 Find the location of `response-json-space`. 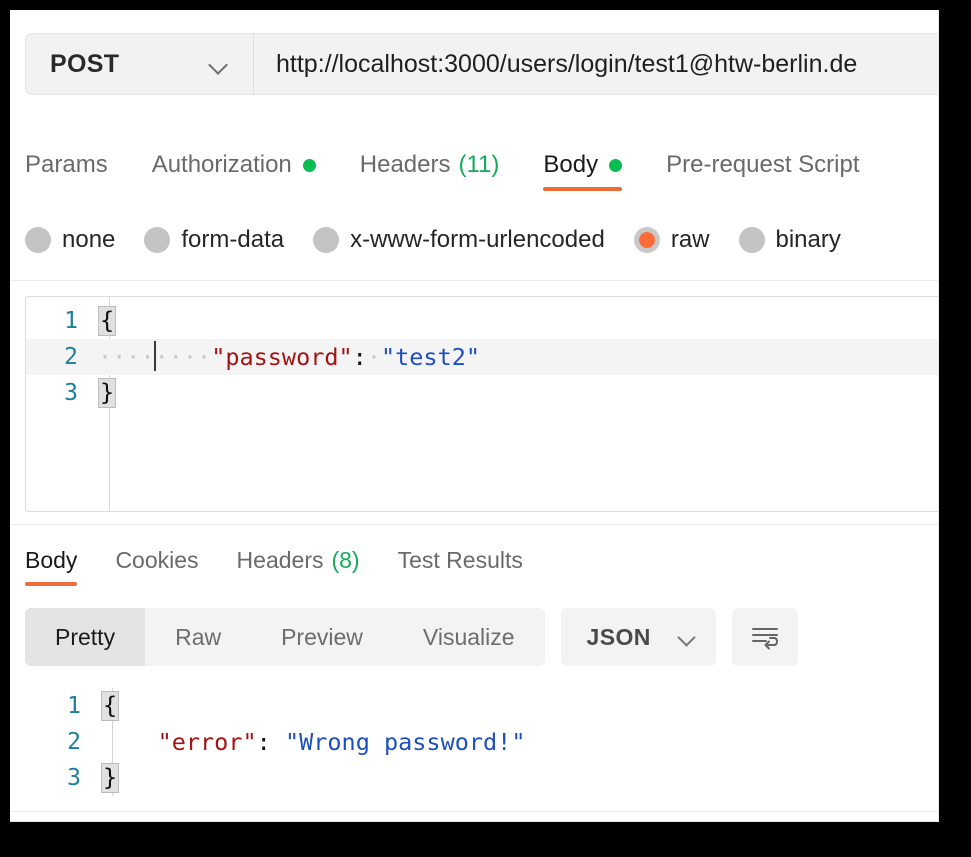

response-json-space is located at coordinates (278, 742).